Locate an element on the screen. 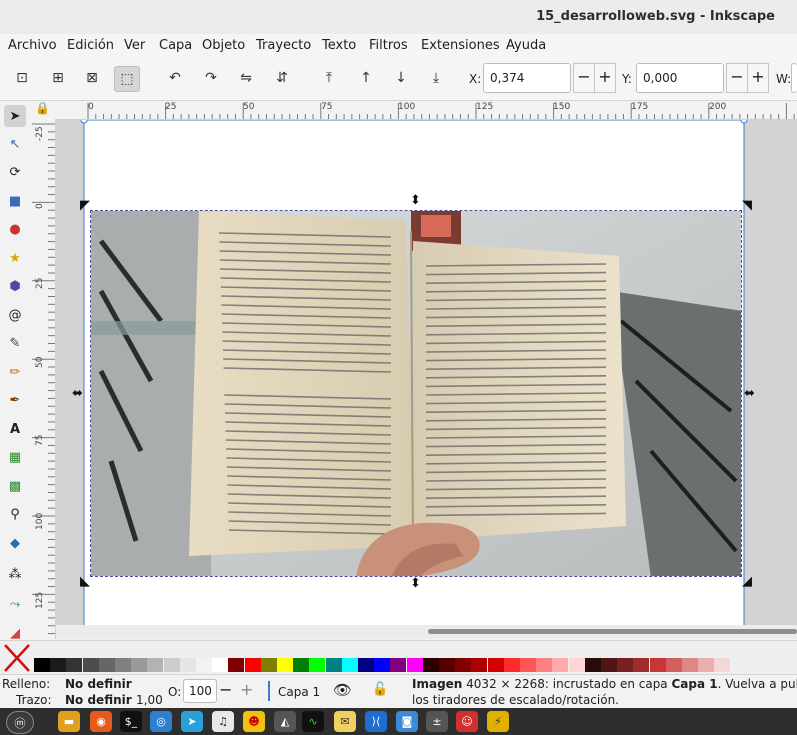 The image size is (797, 735). selector-tool-icon: ➤ is located at coordinates (15, 116).